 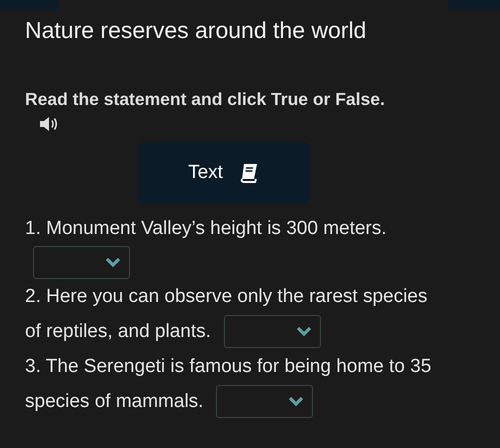 What do you see at coordinates (205, 99) in the screenshot?
I see `instruction-text: Read the statement and click True or False.` at bounding box center [205, 99].